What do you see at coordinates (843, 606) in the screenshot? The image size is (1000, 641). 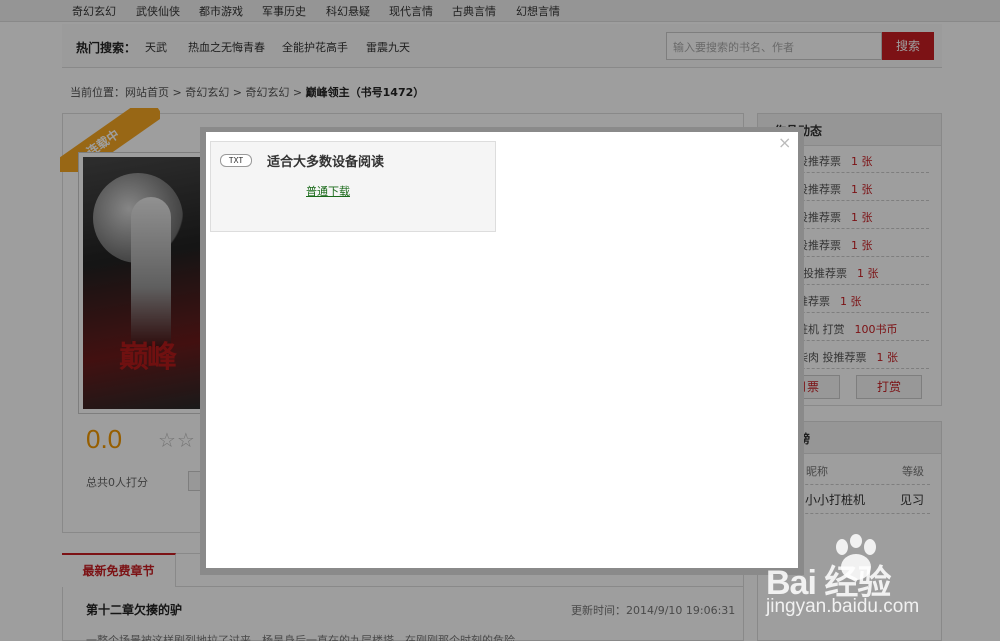 I see `watermark-url: jingyan.baidu.com` at bounding box center [843, 606].